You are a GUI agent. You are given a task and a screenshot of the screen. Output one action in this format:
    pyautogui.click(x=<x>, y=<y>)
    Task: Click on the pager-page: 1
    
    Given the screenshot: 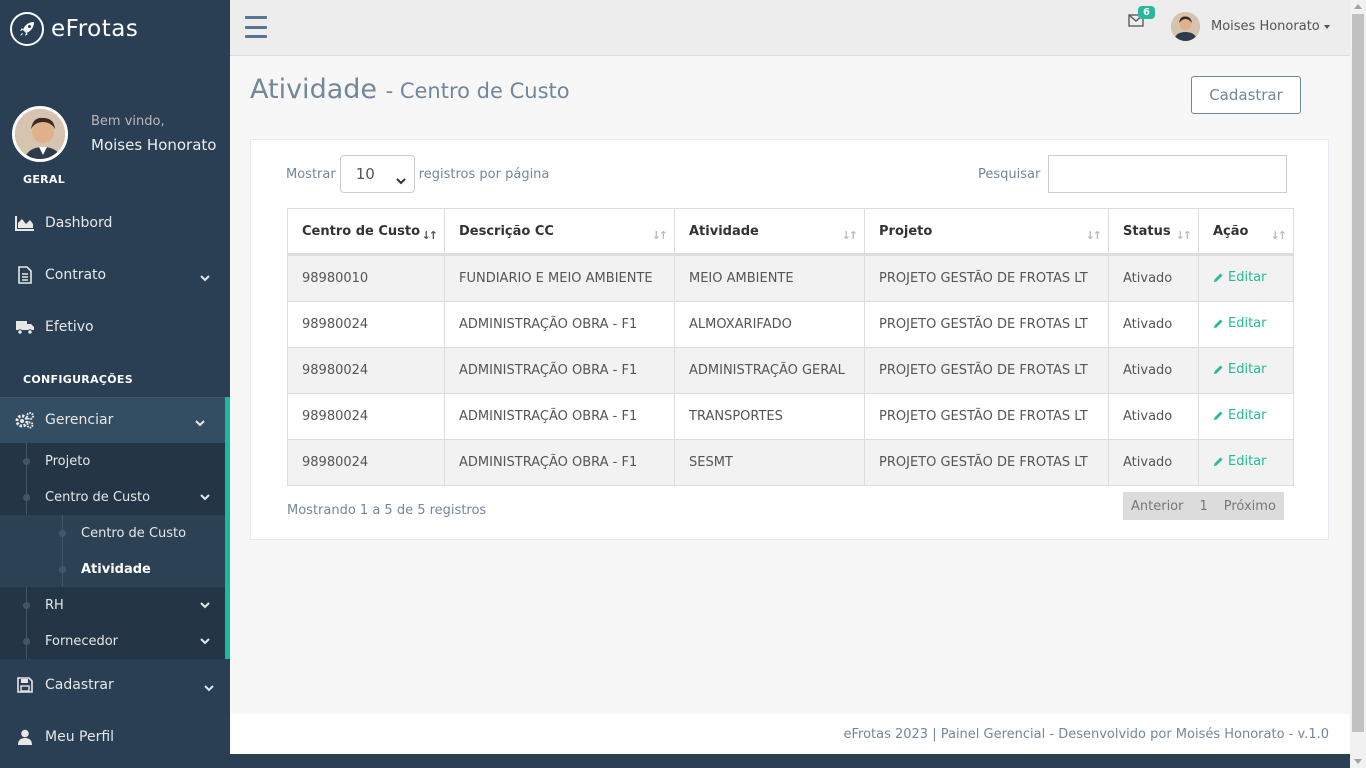 What is the action you would take?
    pyautogui.click(x=1203, y=506)
    